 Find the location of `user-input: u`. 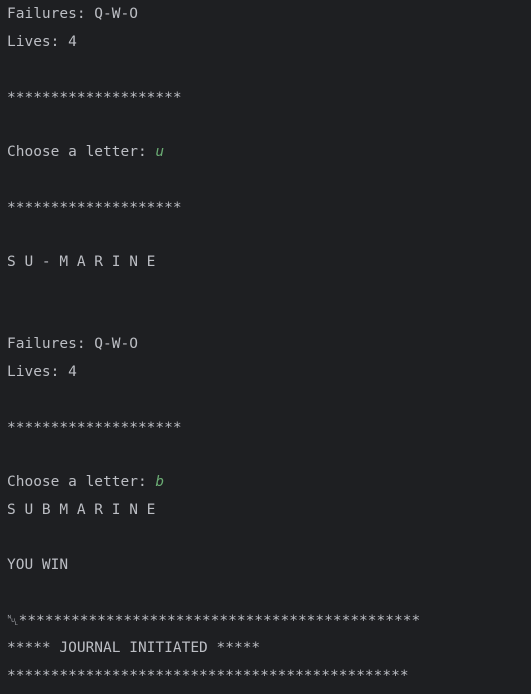

user-input: u is located at coordinates (160, 152).